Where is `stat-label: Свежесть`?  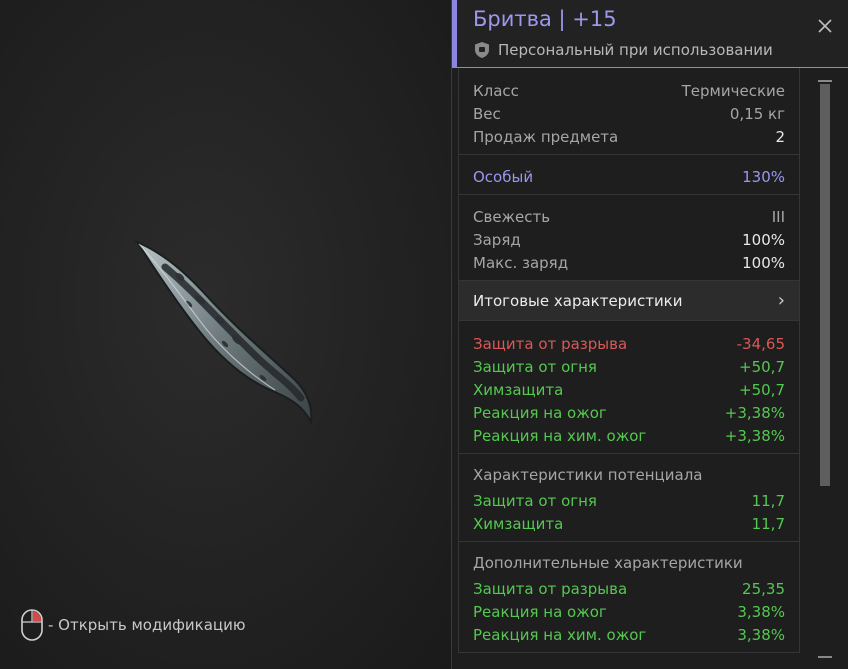 stat-label: Свежесть is located at coordinates (512, 216).